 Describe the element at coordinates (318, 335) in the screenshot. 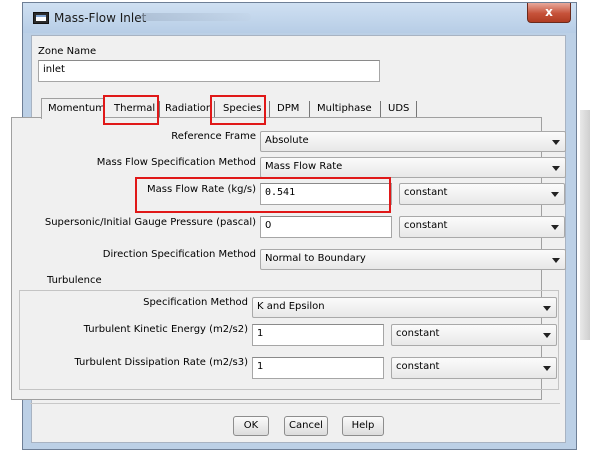

I see `kinetic-energy-field: 1` at that location.